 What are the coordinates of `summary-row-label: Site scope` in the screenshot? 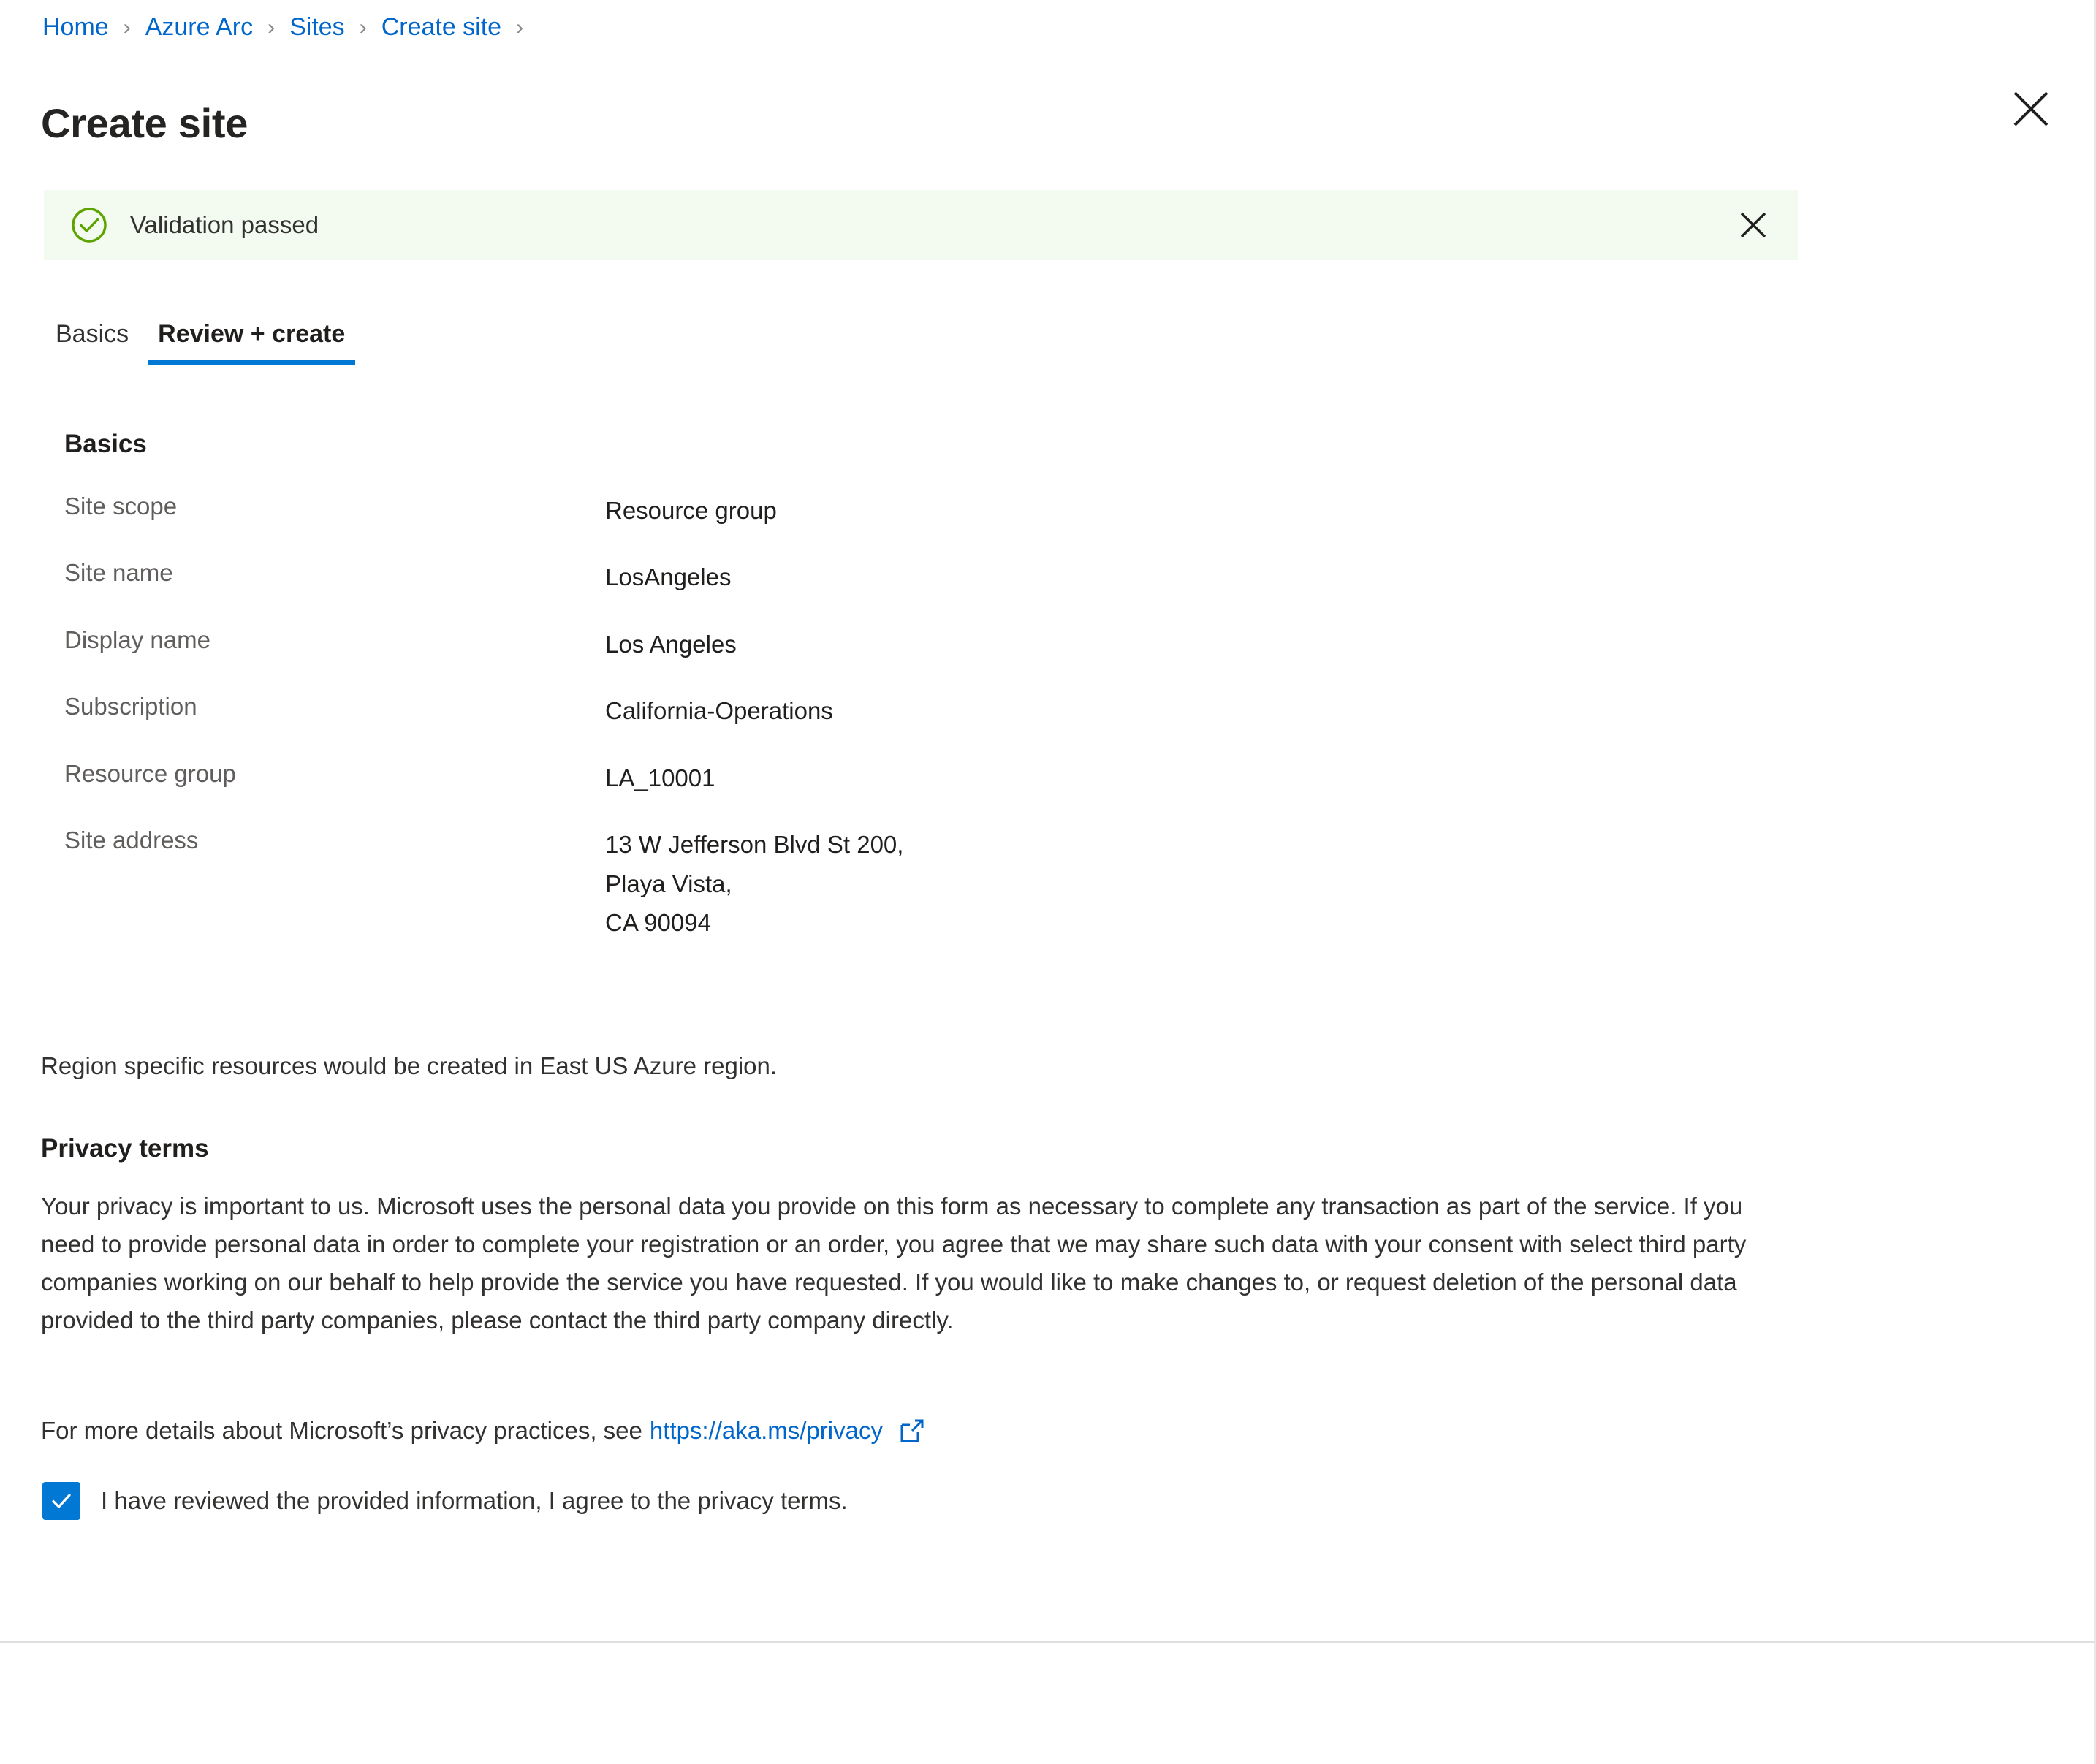 It's located at (121, 506).